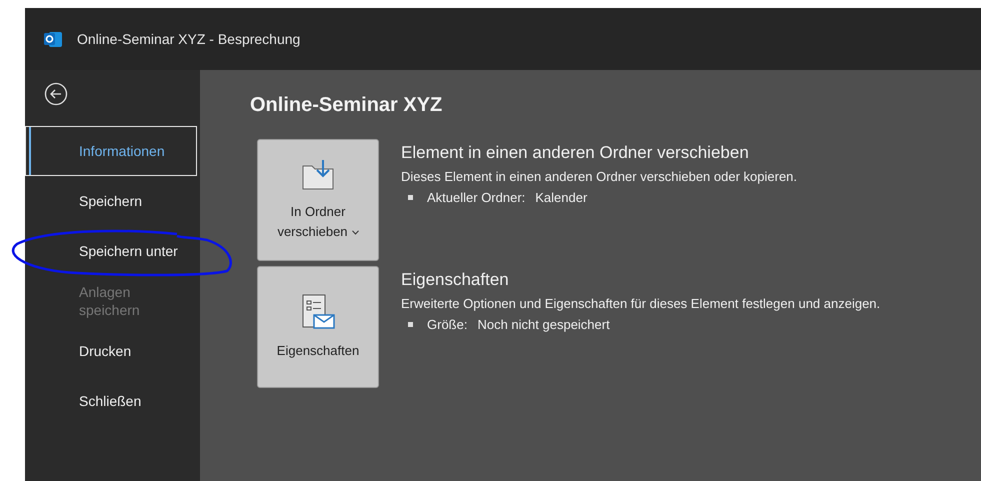 The width and height of the screenshot is (981, 481). Describe the element at coordinates (318, 200) in the screenshot. I see `action-button: In Ordner verschieben` at that location.